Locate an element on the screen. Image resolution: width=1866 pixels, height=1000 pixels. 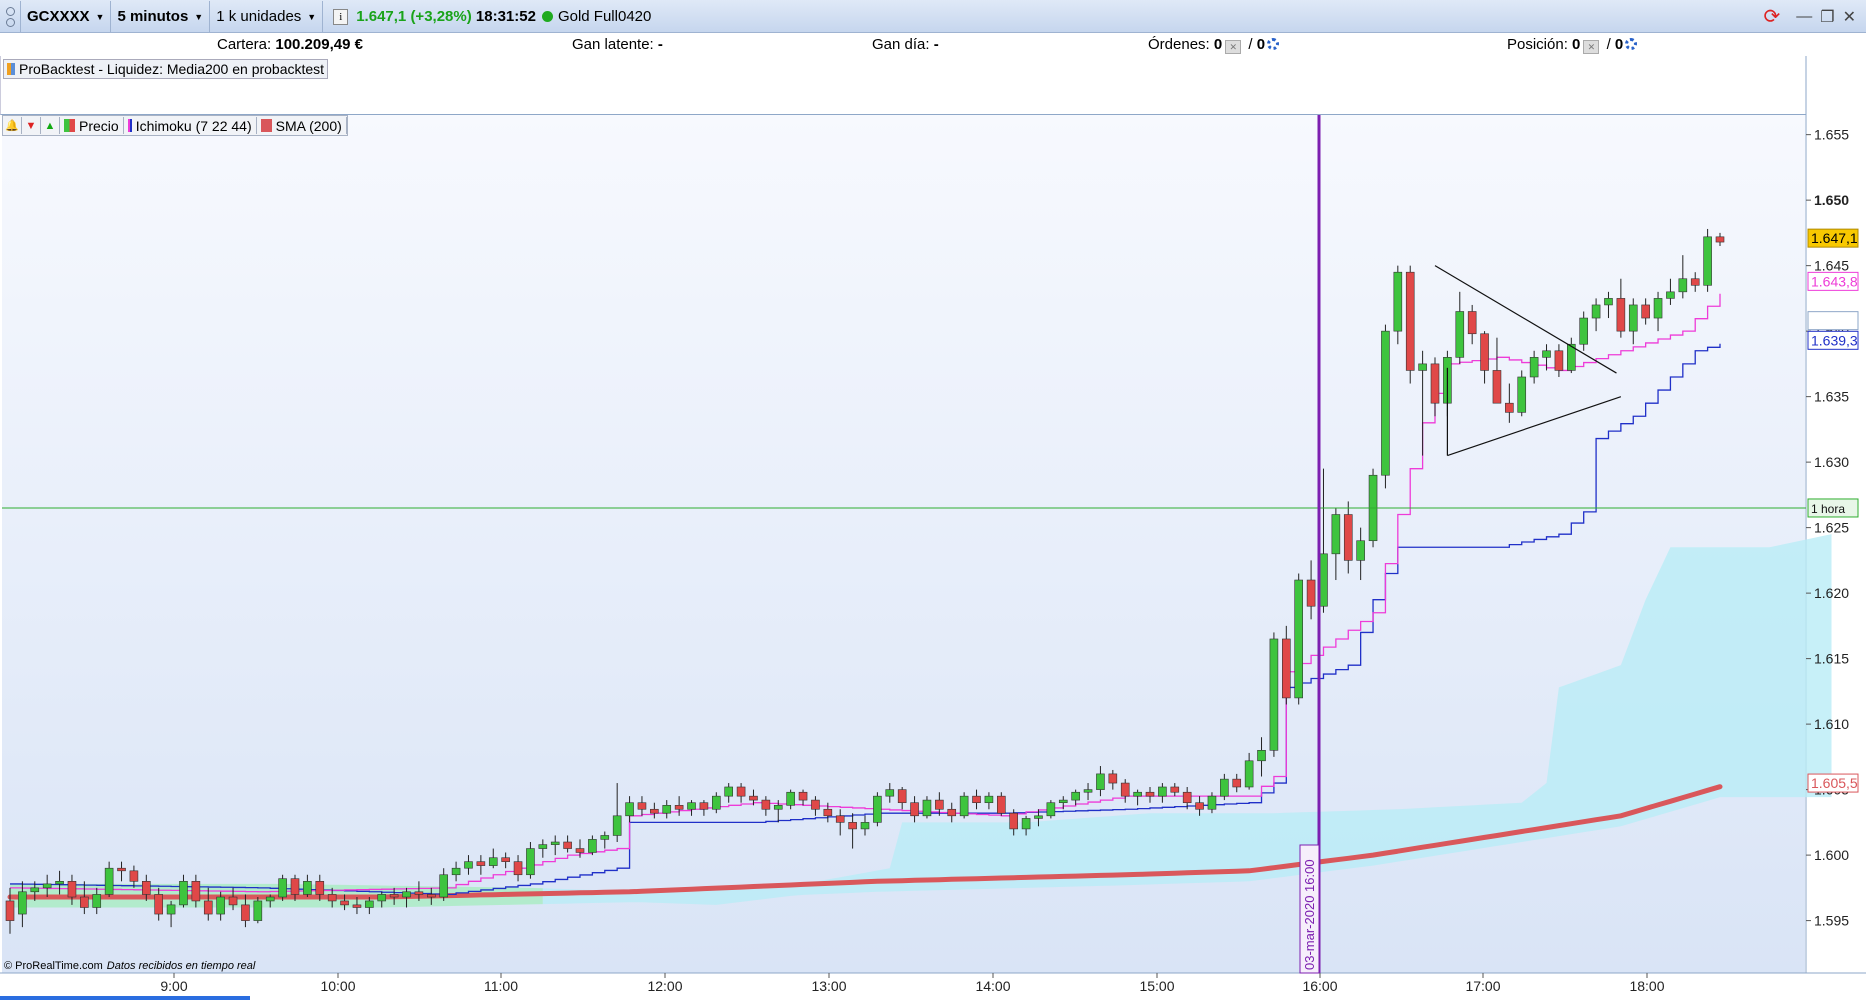
x-tick-label: 16:00 is located at coordinates (1319, 986).